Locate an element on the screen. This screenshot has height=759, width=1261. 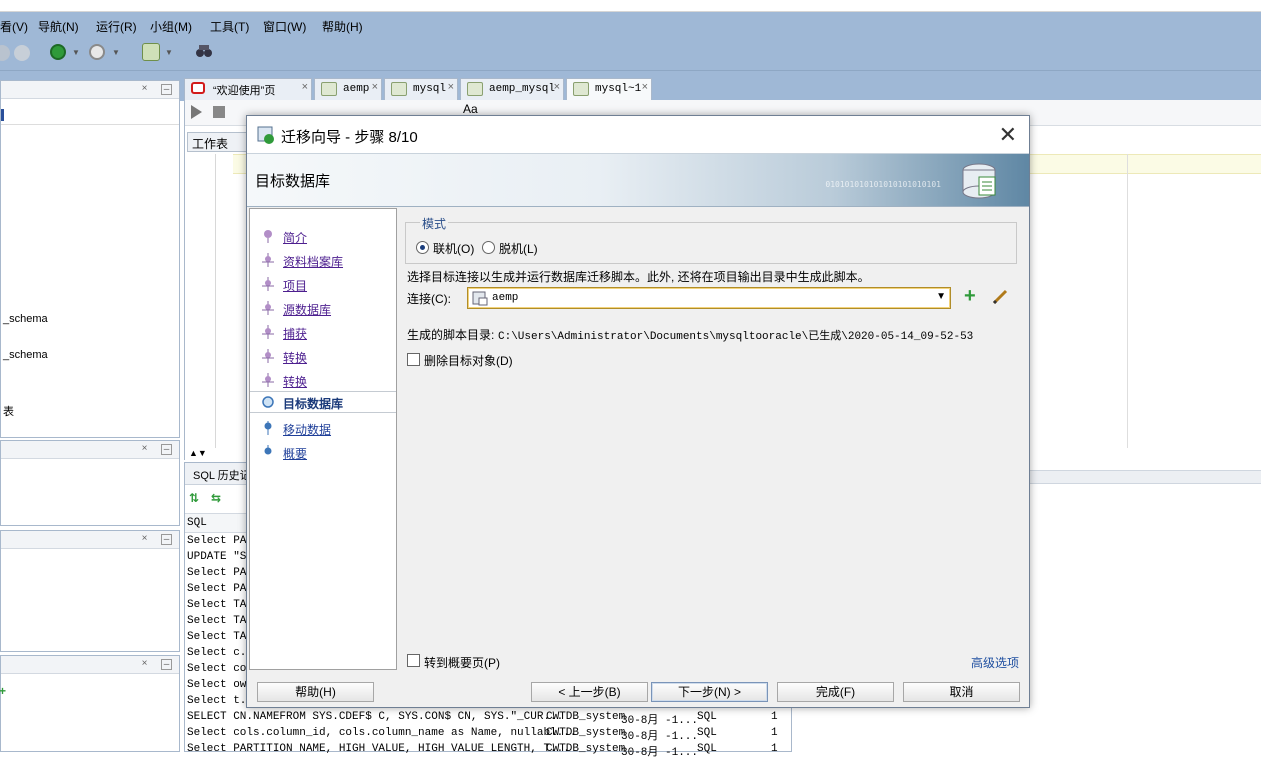
goto-summary-label: 转到概要页(P) is located at coordinates (462, 662).